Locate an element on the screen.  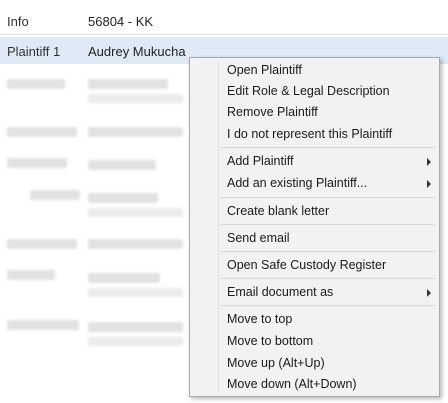
menu-item-create-blank-letter: Create blank letter is located at coordinates (328, 211).